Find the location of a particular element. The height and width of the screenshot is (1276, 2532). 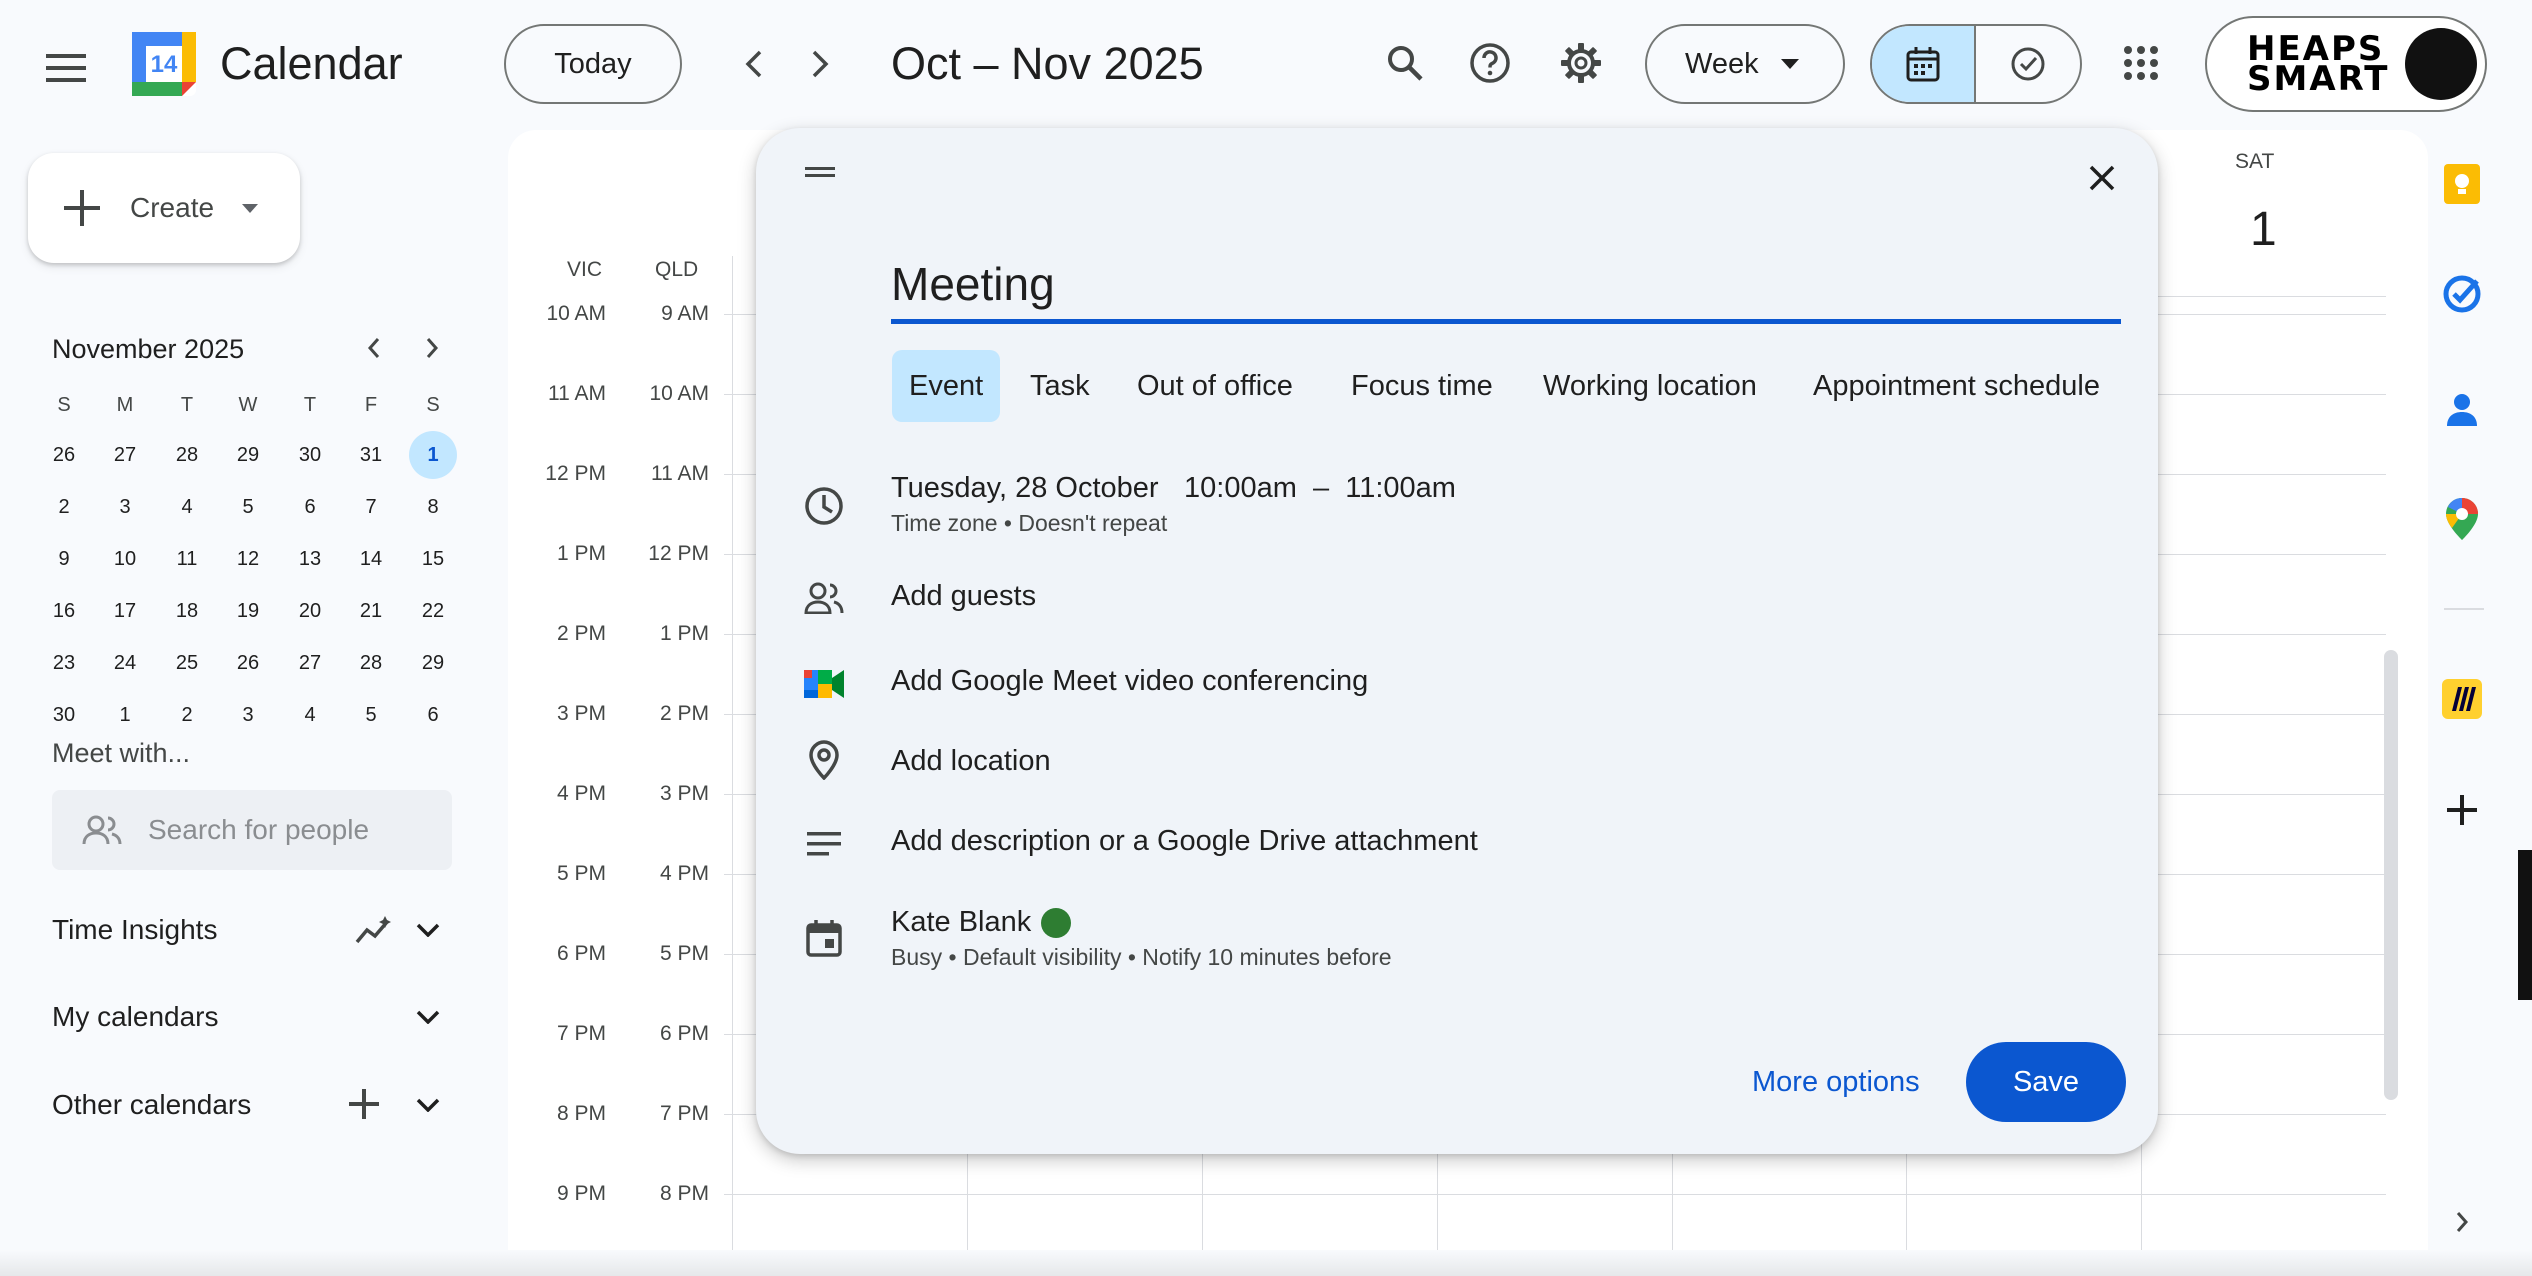

add-other-calendar-icon is located at coordinates (364, 1104).